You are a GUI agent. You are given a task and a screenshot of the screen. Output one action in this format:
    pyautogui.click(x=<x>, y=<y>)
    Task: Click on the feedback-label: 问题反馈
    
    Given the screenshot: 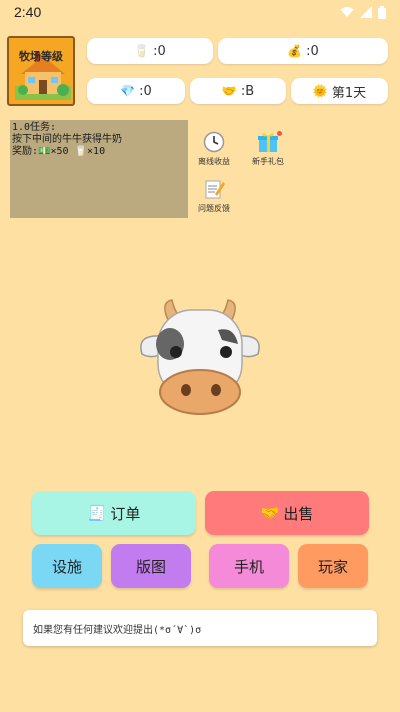 What is the action you would take?
    pyautogui.click(x=214, y=208)
    